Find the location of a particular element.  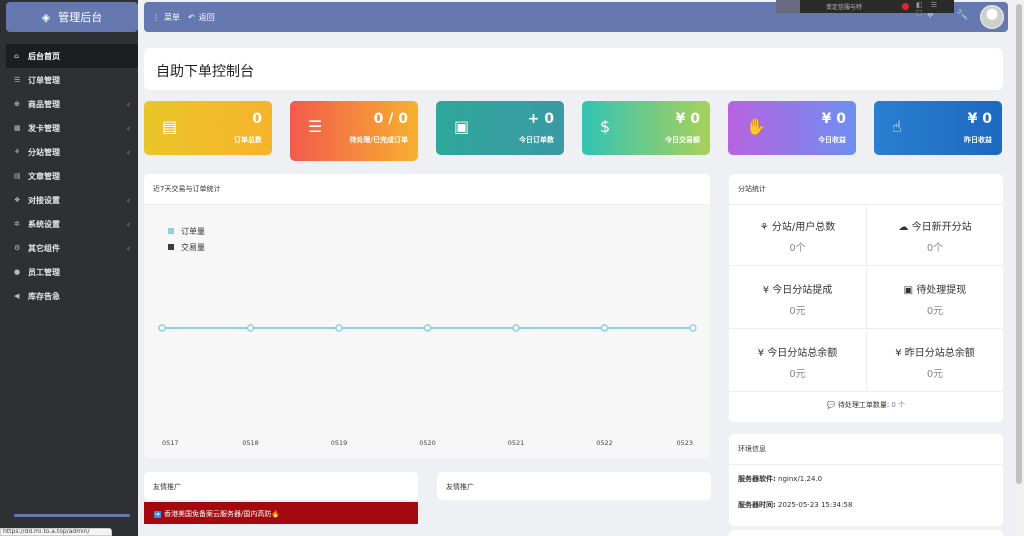

user-icon: ● is located at coordinates (17, 272).